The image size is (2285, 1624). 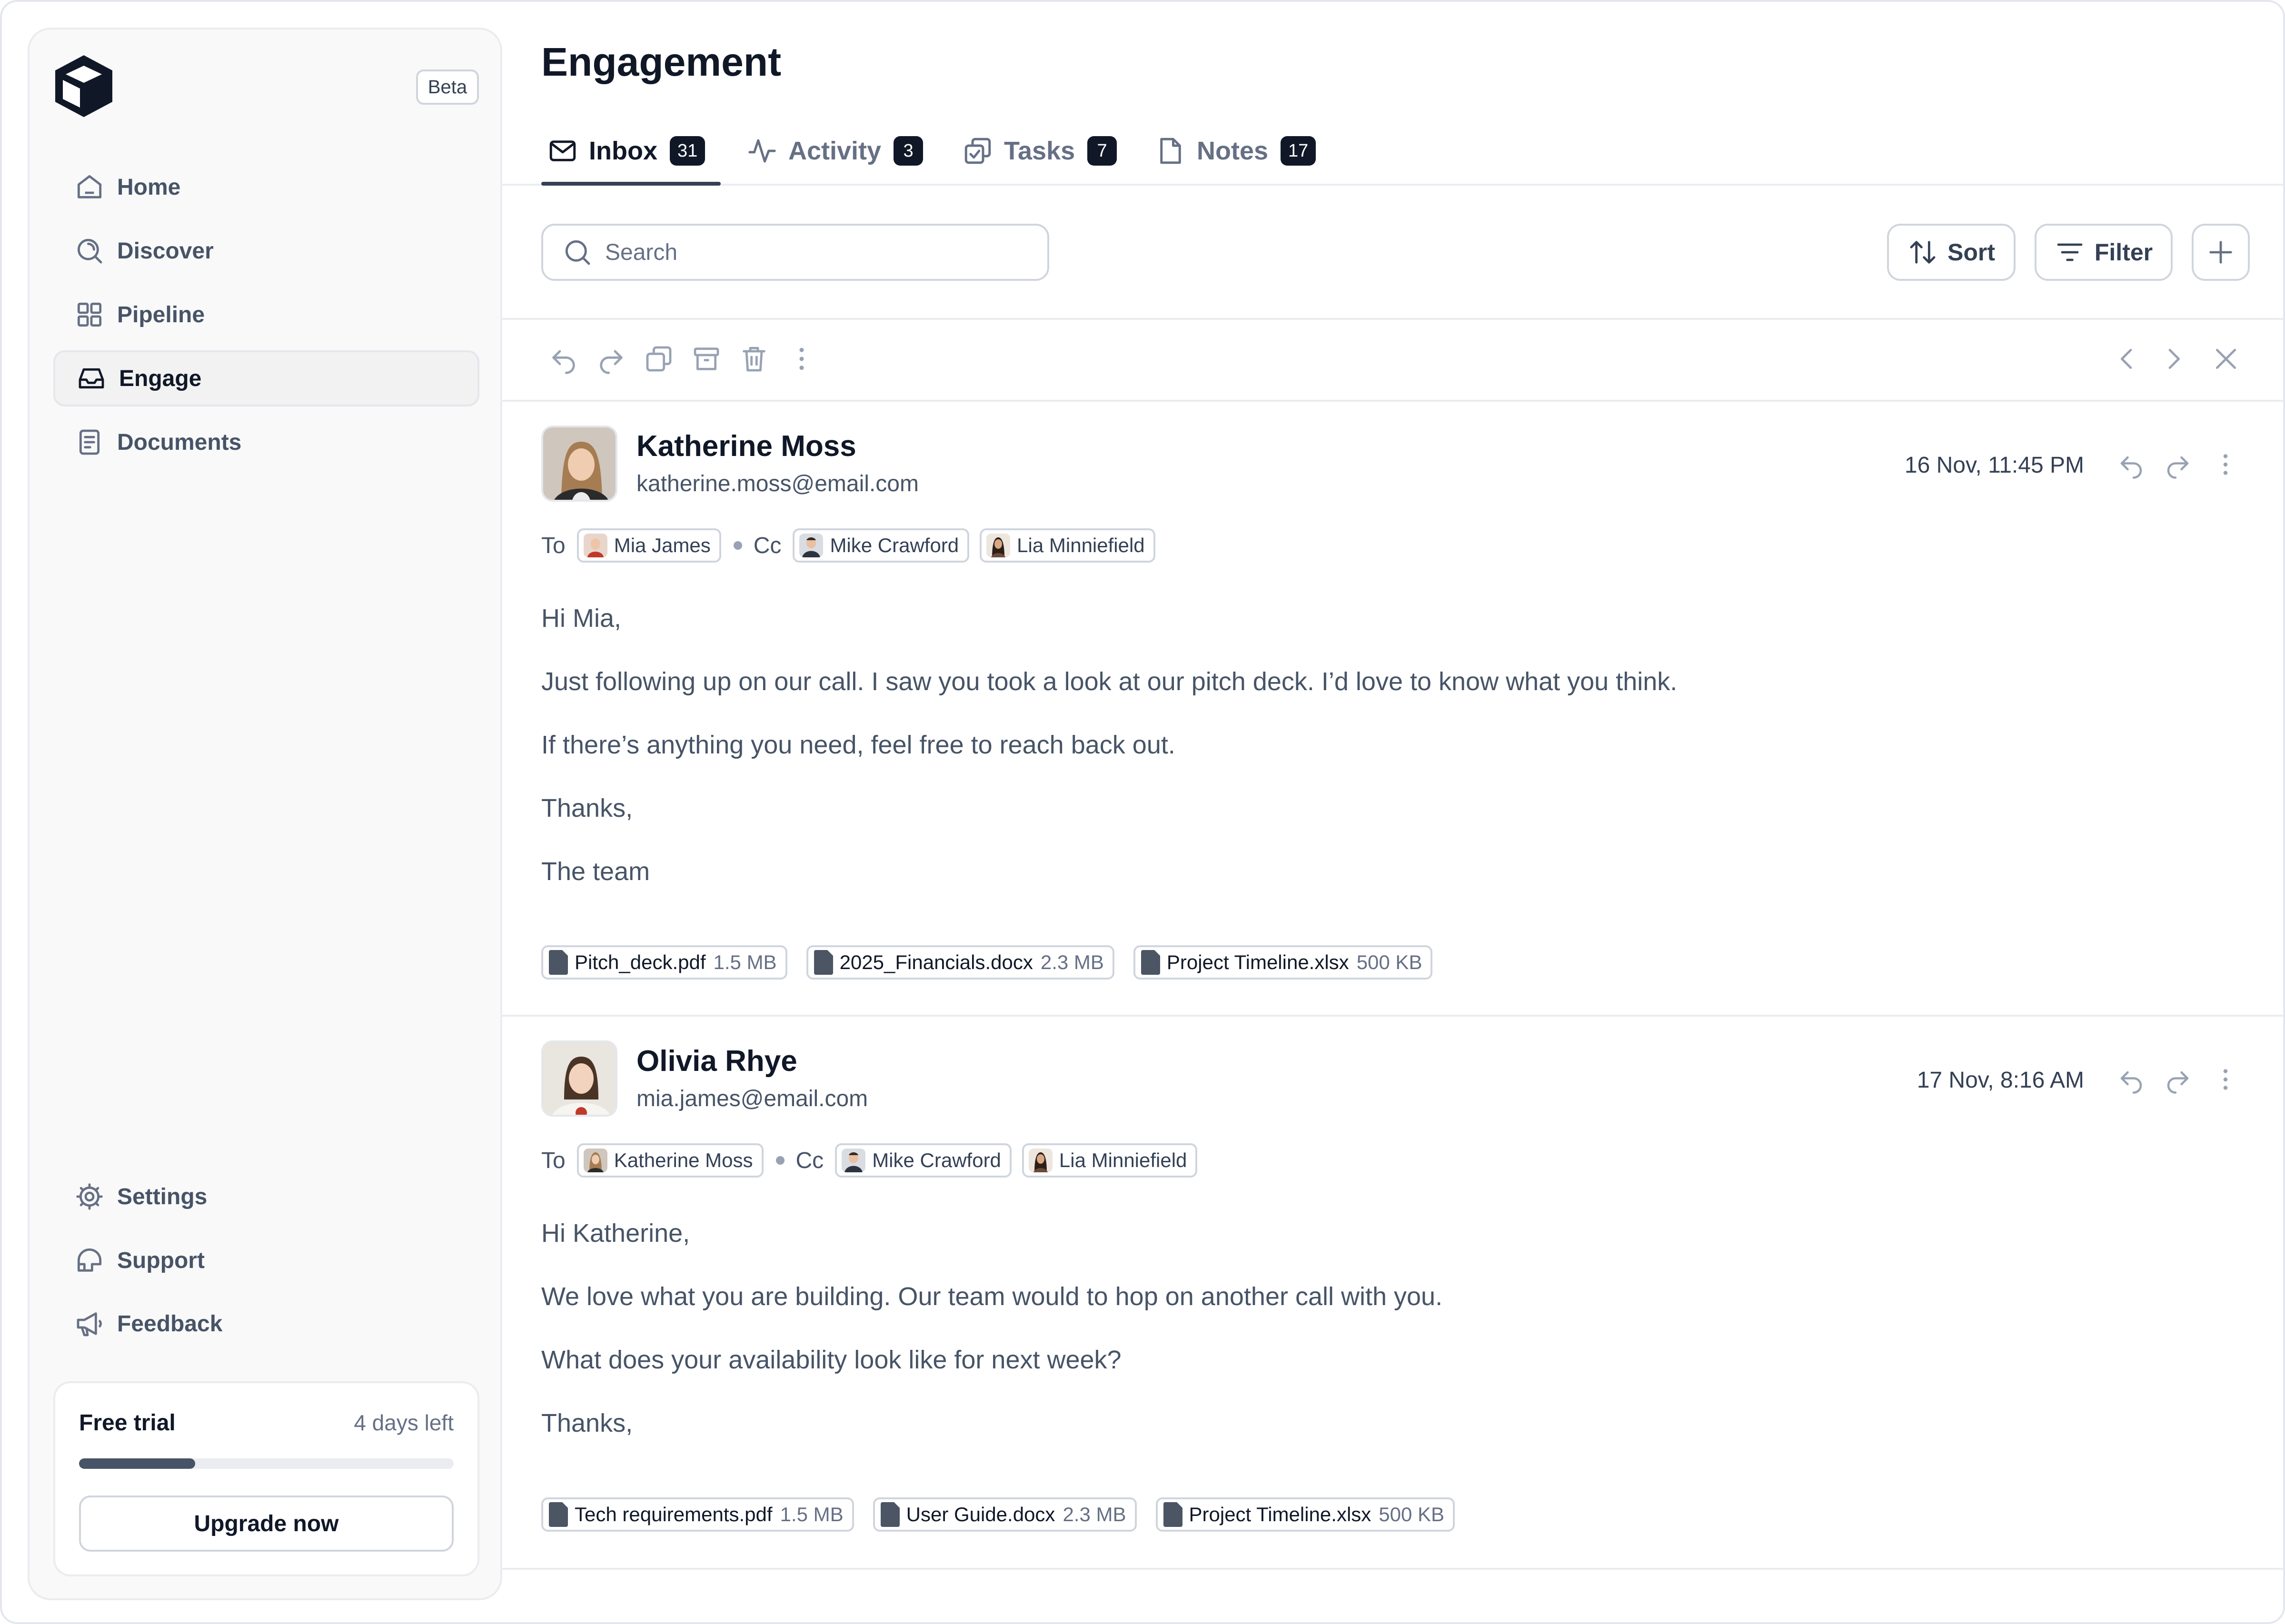 What do you see at coordinates (149, 187) in the screenshot?
I see `sidebar-item-label: Home` at bounding box center [149, 187].